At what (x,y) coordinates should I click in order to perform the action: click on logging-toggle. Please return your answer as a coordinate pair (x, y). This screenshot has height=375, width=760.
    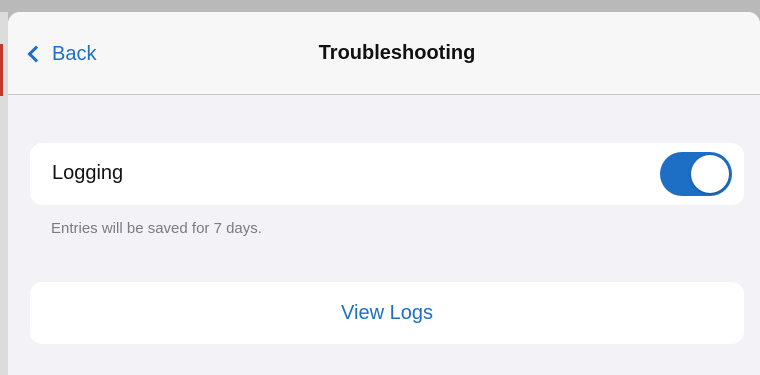
    Looking at the image, I should click on (696, 174).